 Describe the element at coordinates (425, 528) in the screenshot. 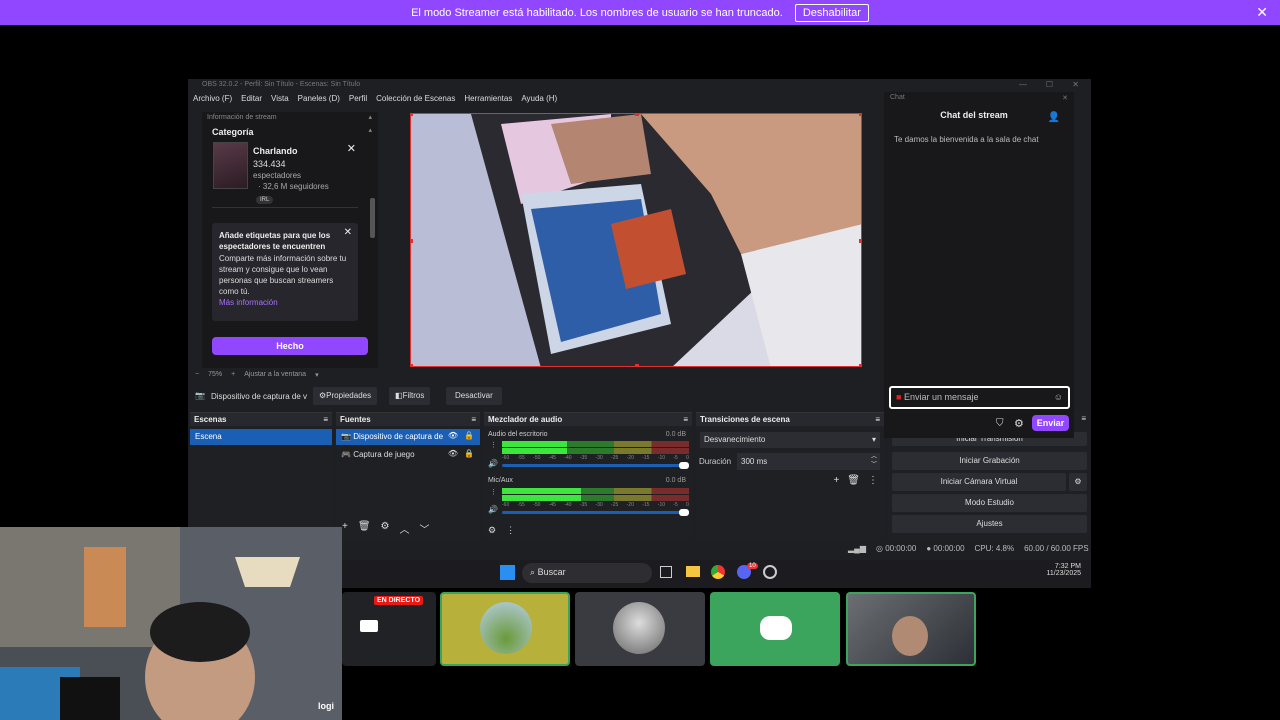

I see `move-down-icon: ﹀` at that location.